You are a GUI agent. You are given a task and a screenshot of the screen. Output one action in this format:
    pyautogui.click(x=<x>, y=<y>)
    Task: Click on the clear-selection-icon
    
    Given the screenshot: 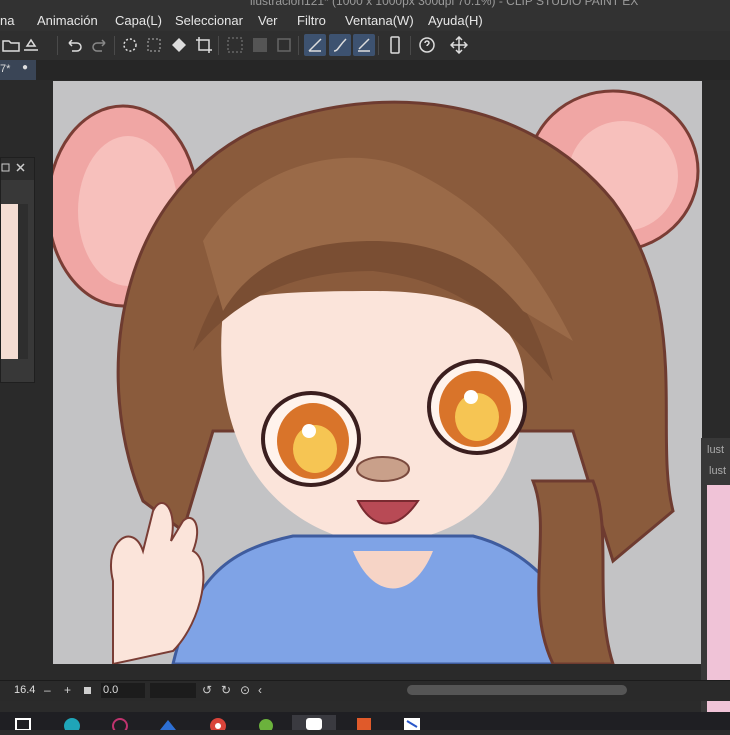 What is the action you would take?
    pyautogui.click(x=154, y=45)
    